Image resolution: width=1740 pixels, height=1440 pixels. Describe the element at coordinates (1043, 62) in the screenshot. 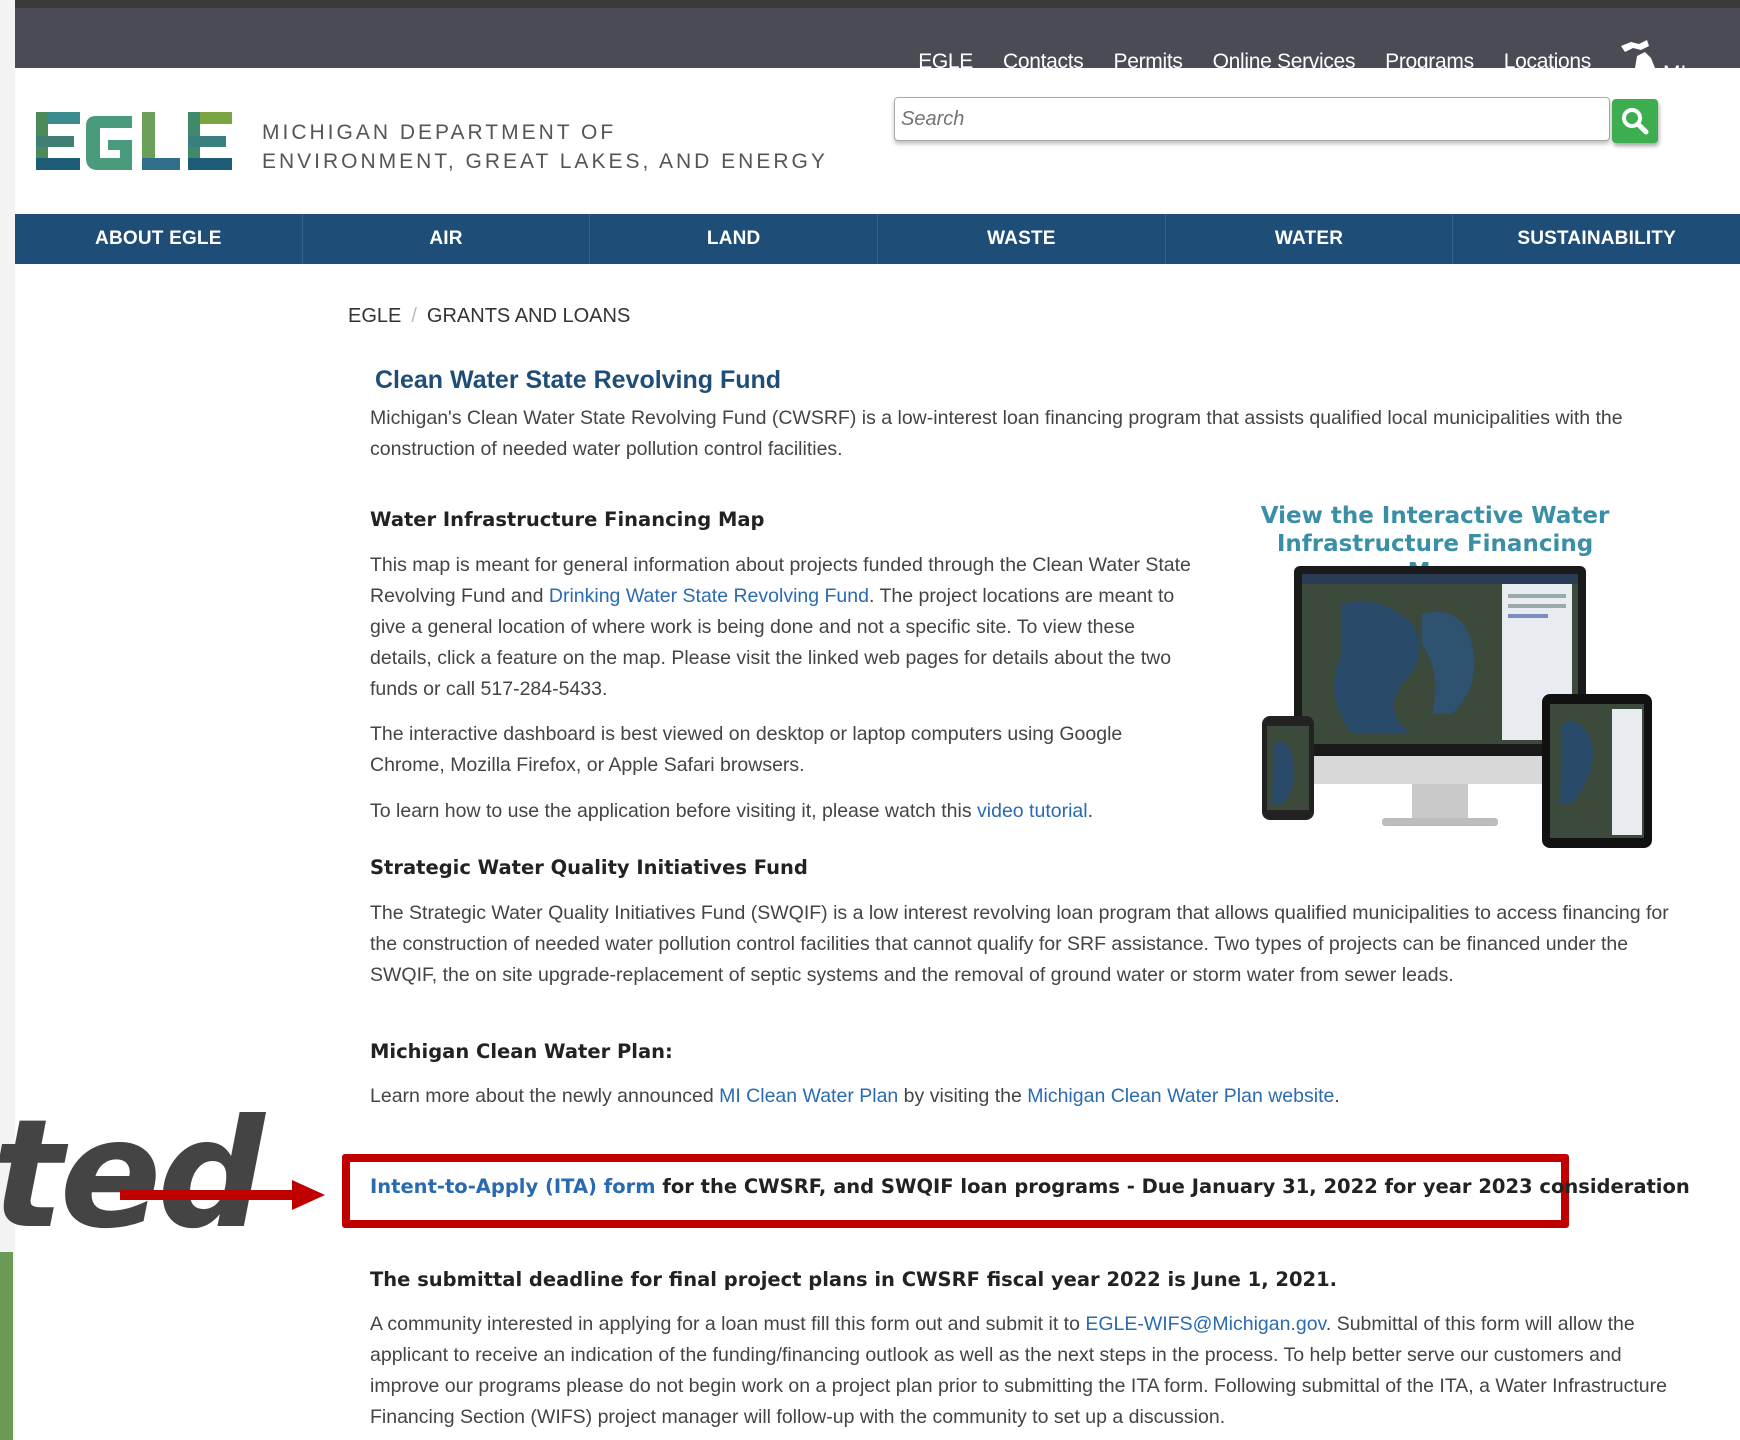

I see `top-nav-contacts: Contacts` at that location.